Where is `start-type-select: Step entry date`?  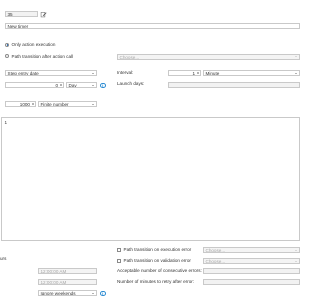 start-type-select: Step entry date is located at coordinates (51, 73).